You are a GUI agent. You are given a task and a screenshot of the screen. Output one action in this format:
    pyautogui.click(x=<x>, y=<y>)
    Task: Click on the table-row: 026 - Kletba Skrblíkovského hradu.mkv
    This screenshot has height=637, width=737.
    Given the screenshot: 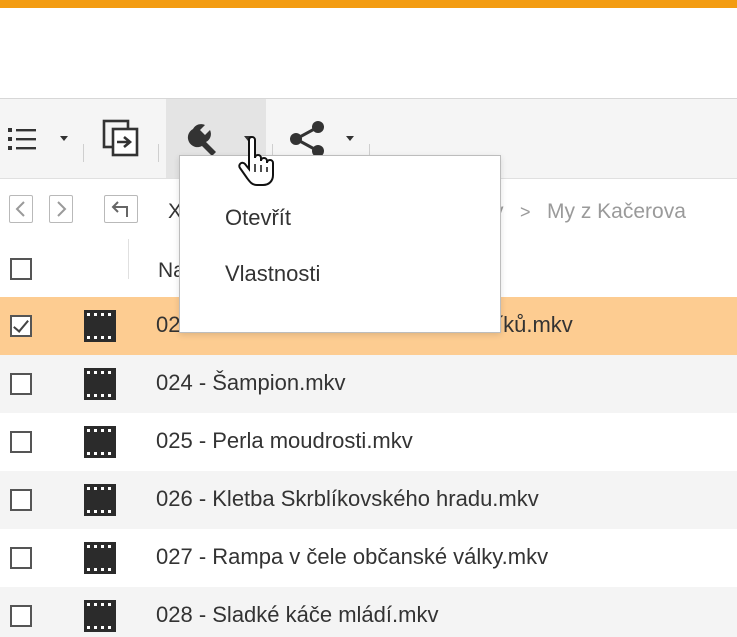 What is the action you would take?
    pyautogui.click(x=368, y=500)
    